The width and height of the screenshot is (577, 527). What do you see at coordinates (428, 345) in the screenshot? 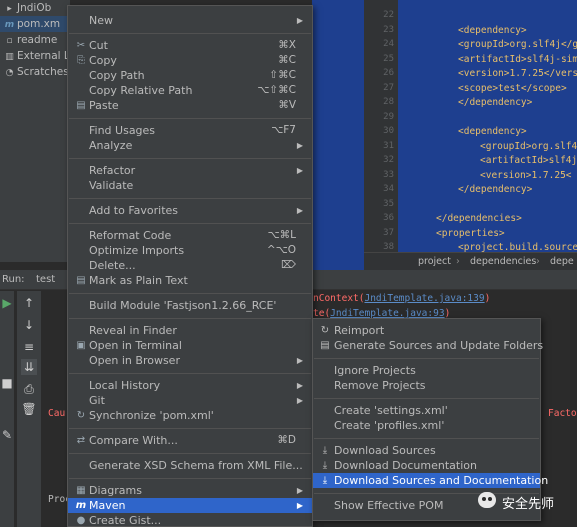
I see `submenu-item-generate-sources: ▤ Generate Sources and Update Folders` at bounding box center [428, 345].